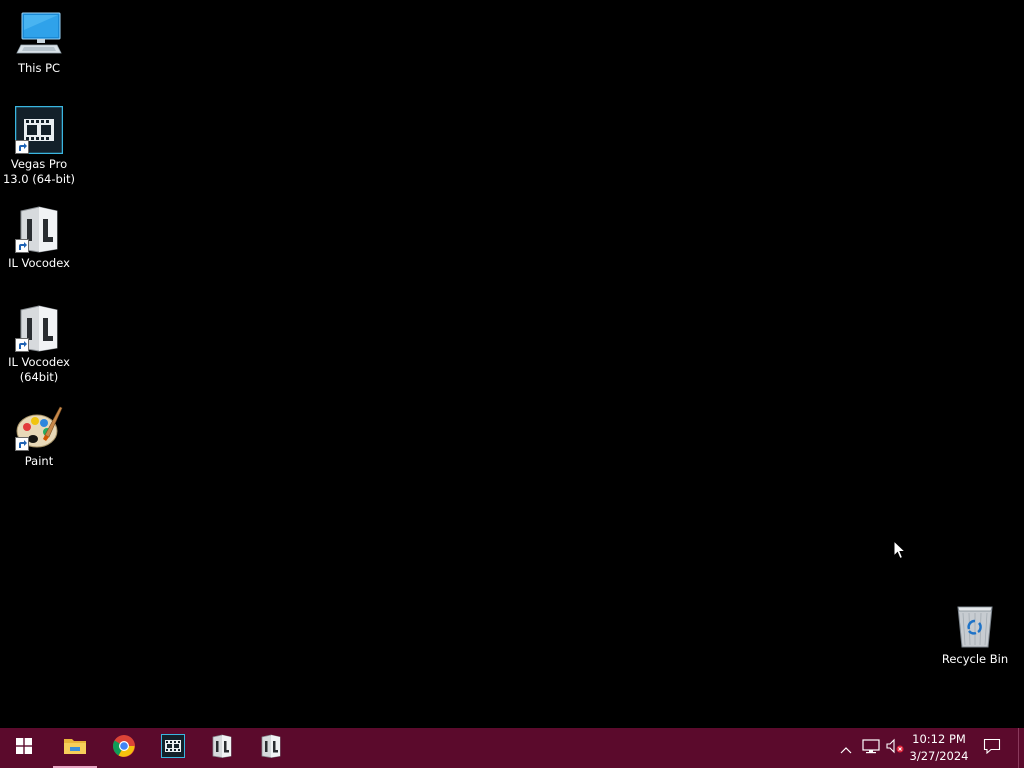 Image resolution: width=1024 pixels, height=768 pixels. Describe the element at coordinates (39, 427) in the screenshot. I see `paint-icon` at that location.